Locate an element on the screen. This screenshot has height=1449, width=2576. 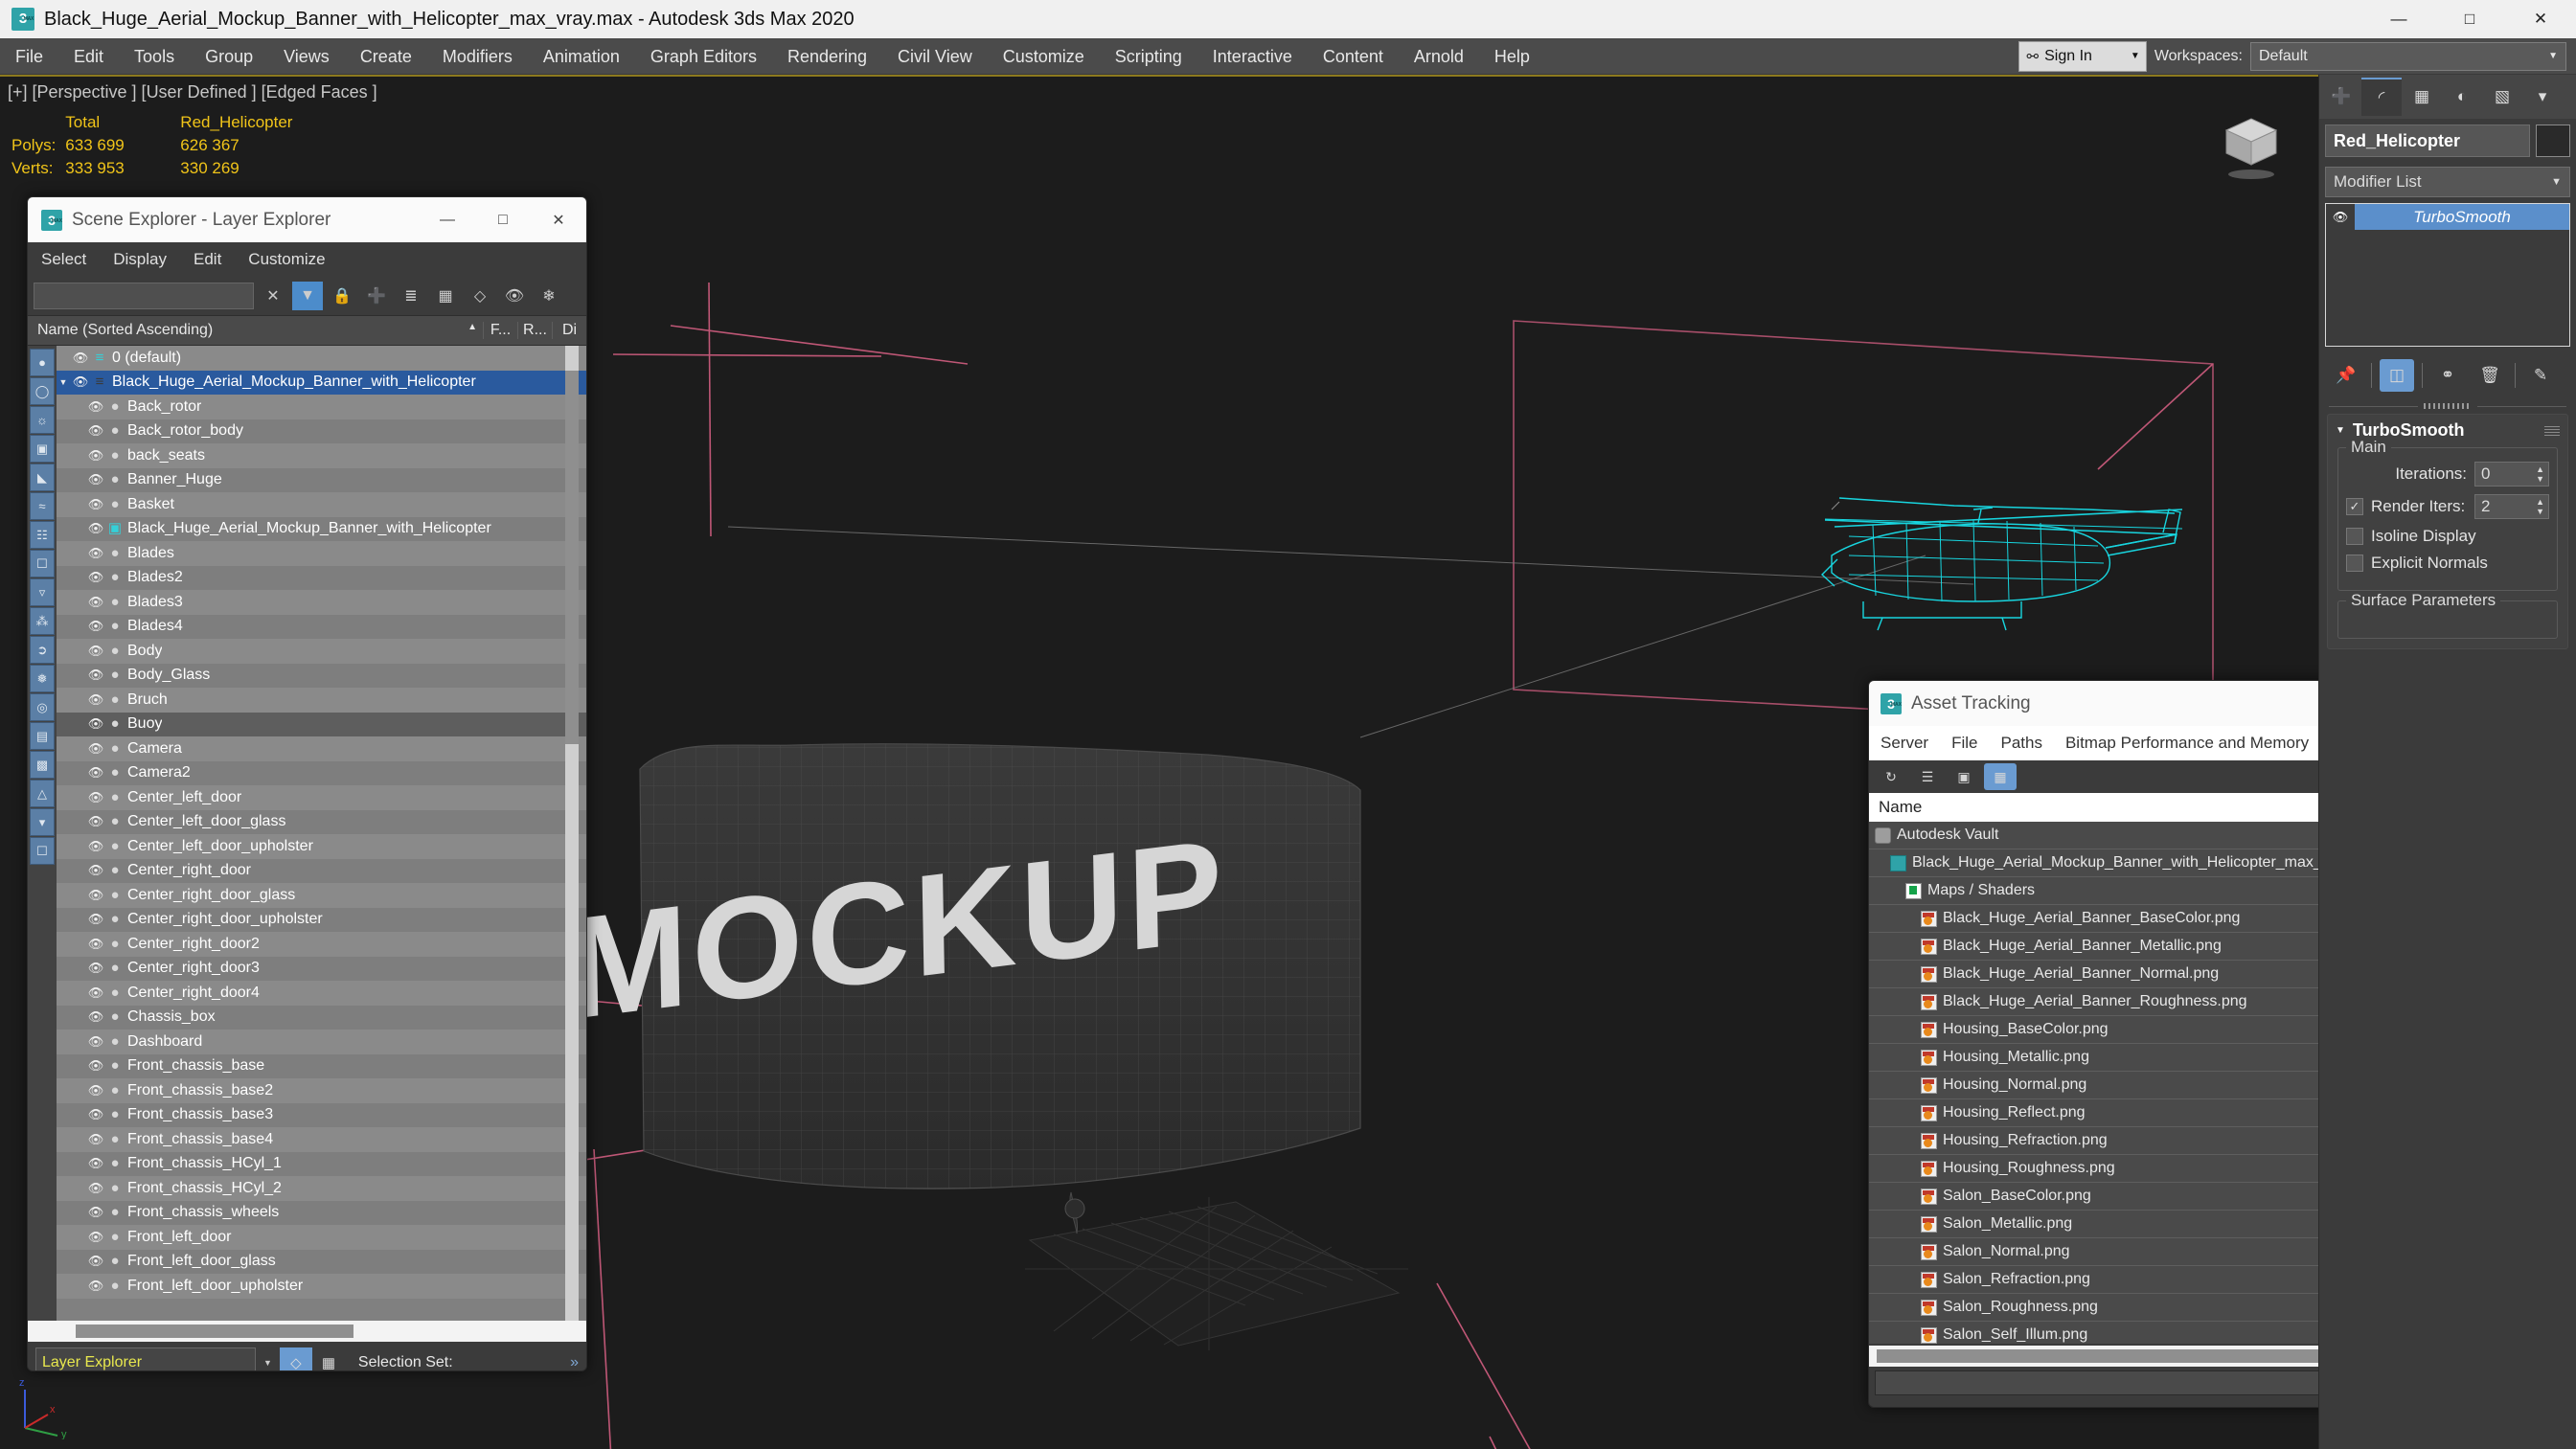
menu-group: Group is located at coordinates (229, 56).